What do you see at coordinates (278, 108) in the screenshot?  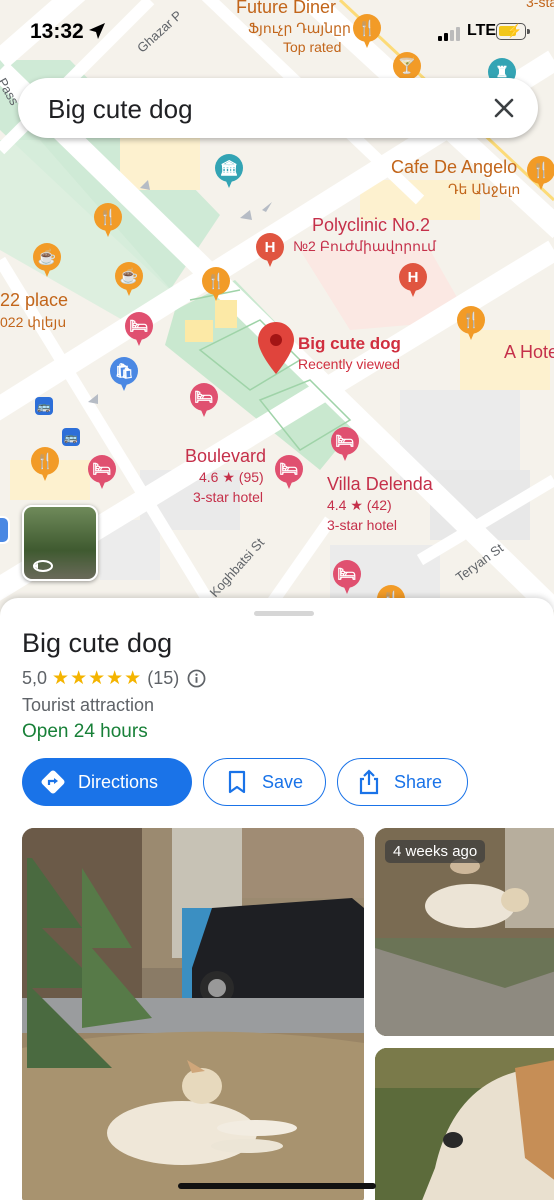 I see `search-bar: Big cute dog` at bounding box center [278, 108].